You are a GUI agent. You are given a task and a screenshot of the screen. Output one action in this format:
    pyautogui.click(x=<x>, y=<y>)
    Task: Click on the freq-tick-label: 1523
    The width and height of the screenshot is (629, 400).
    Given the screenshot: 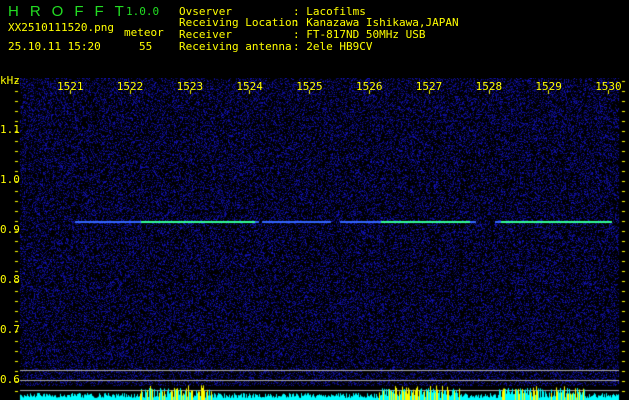 What is the action you would take?
    pyautogui.click(x=190, y=86)
    